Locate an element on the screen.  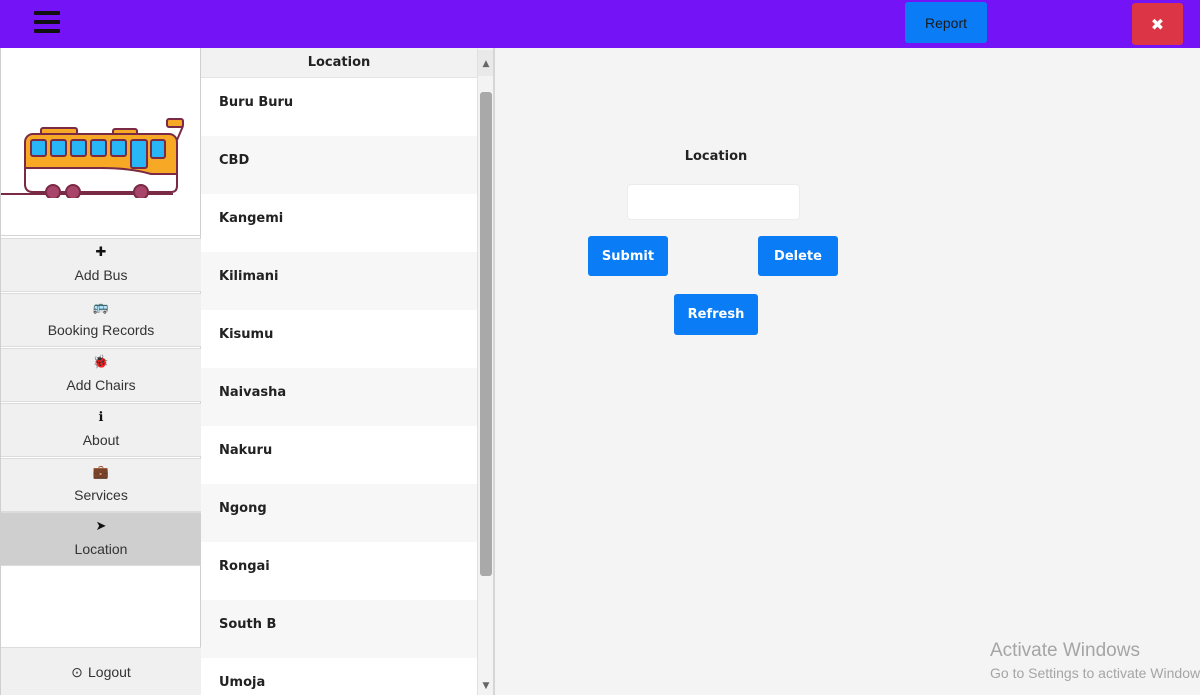
sidebar-item-location: ➤ Location is located at coordinates (101, 539).